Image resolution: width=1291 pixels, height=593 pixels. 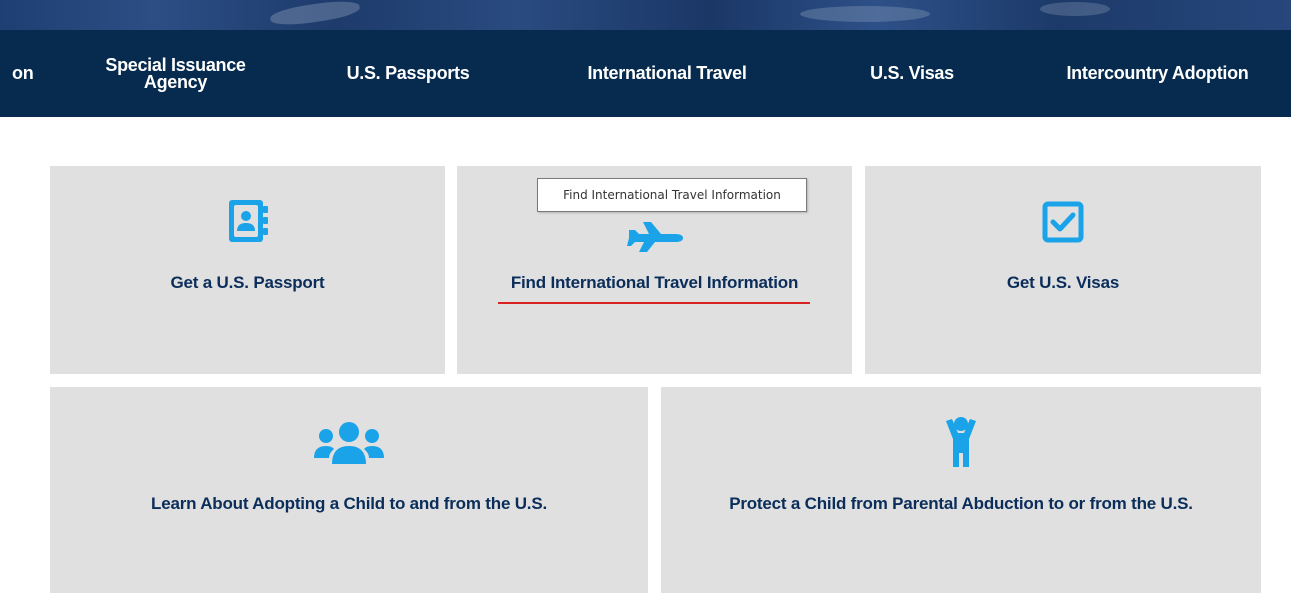 I want to click on card-get-passport: Get a U.S. Passport, so click(x=247, y=270).